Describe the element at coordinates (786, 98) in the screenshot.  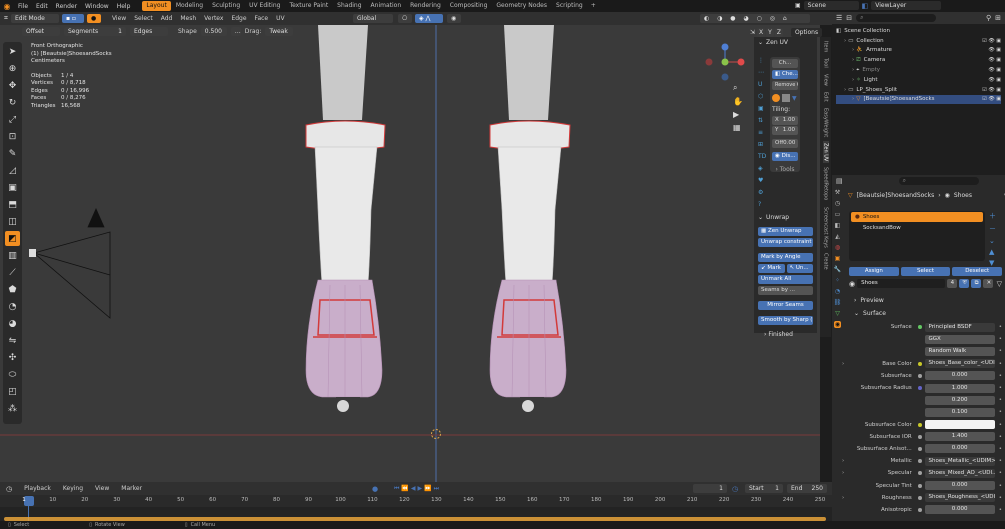
I see `checker-grid-icon` at that location.